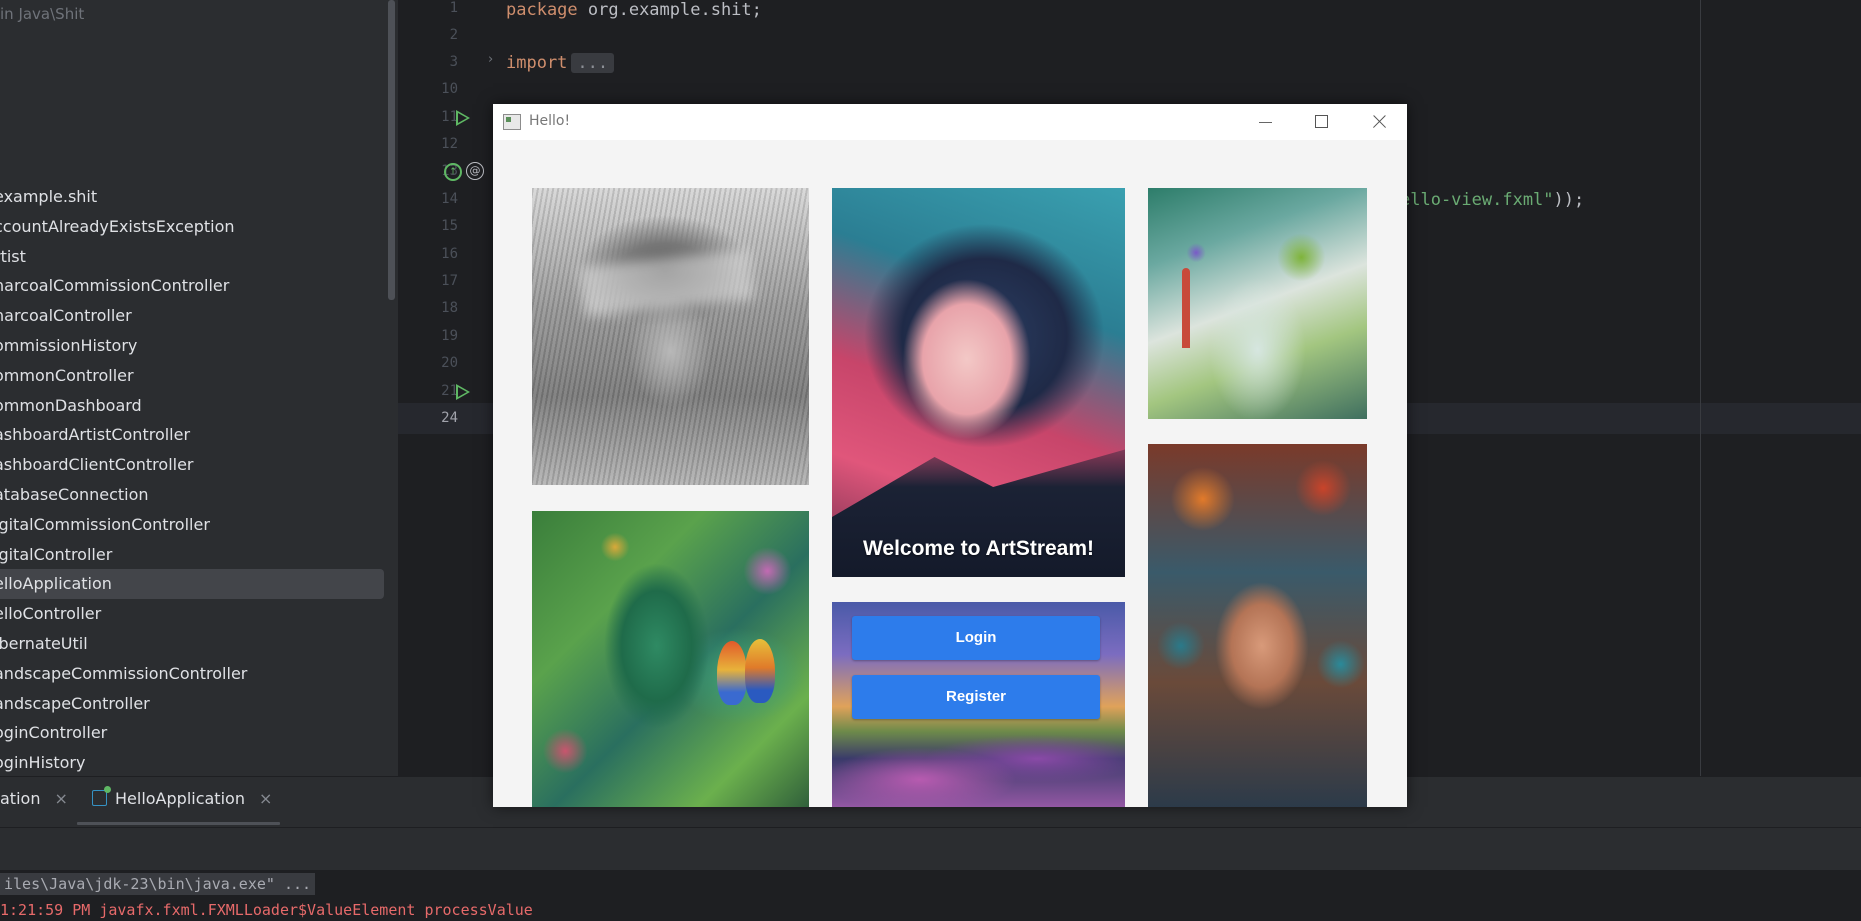  I want to click on tree-item-file: rtist, so click(199, 257).